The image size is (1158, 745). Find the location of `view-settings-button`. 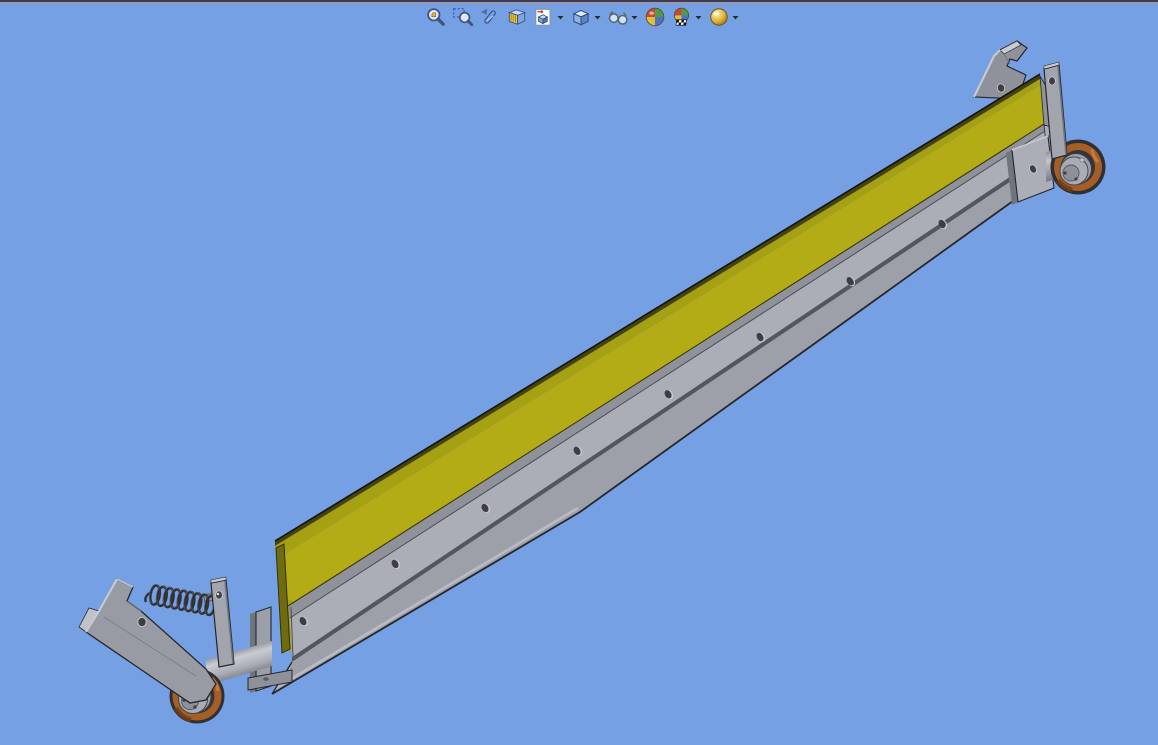

view-settings-button is located at coordinates (724, 17).